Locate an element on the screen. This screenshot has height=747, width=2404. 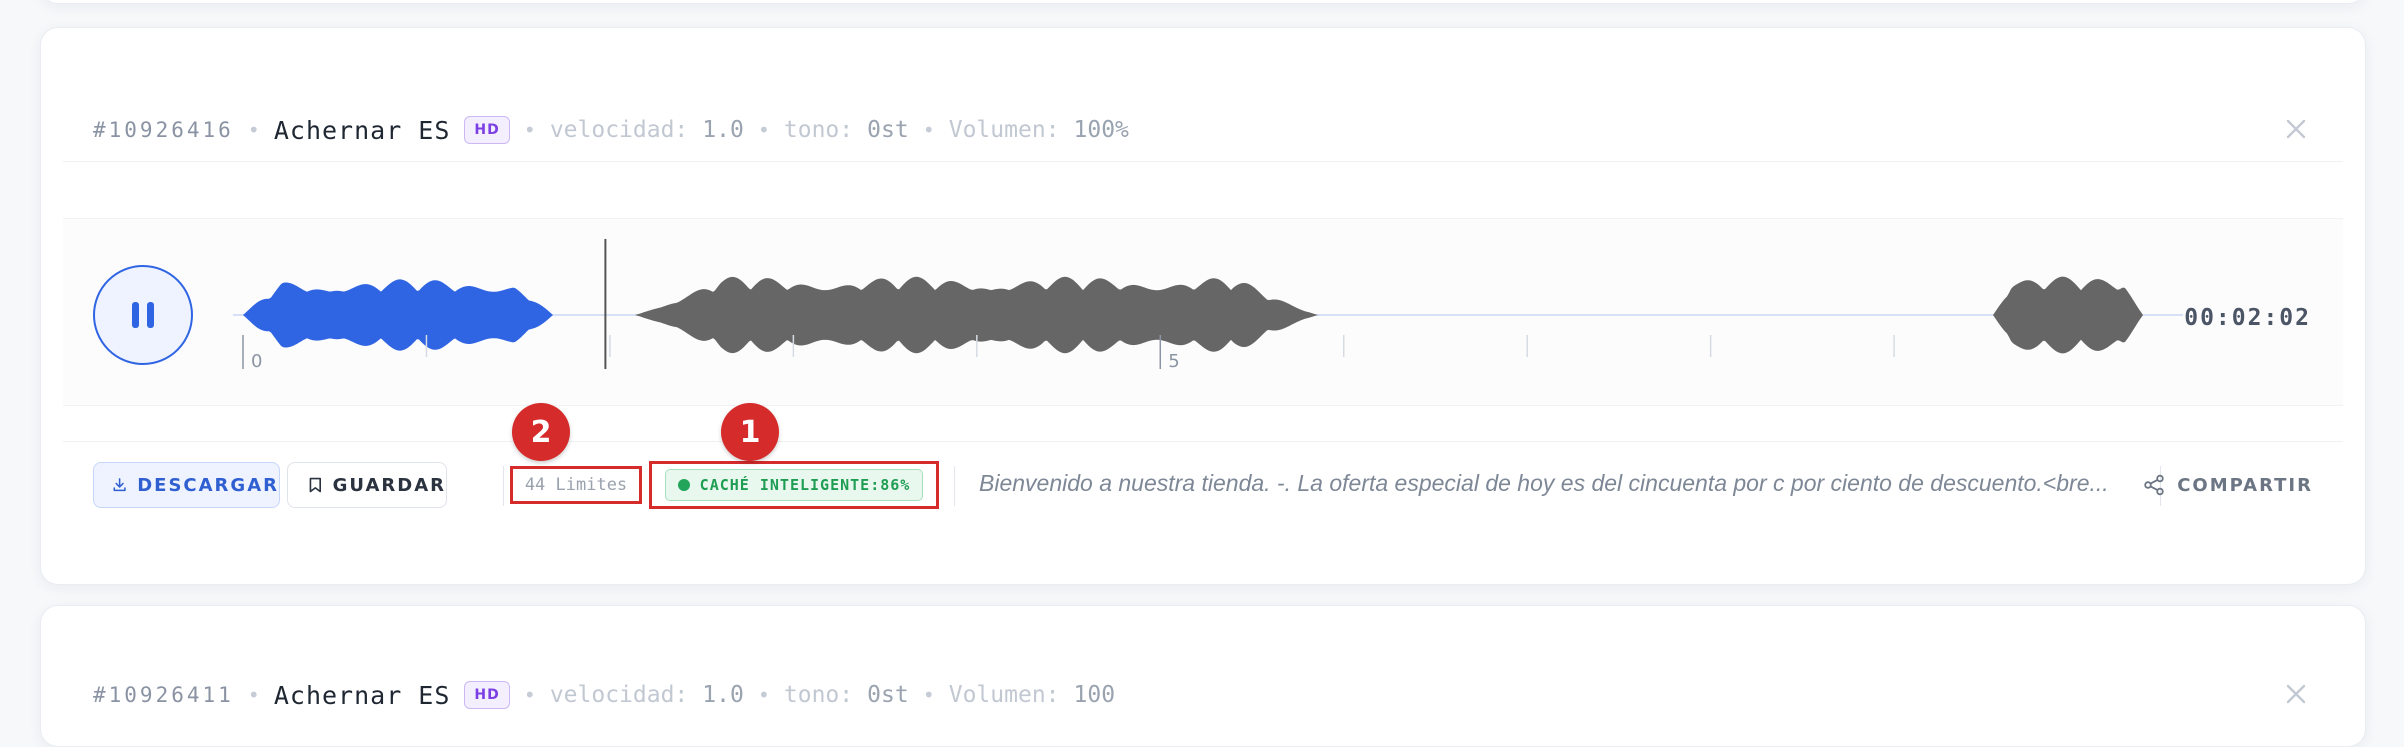
bookmark-icon is located at coordinates (315, 485).